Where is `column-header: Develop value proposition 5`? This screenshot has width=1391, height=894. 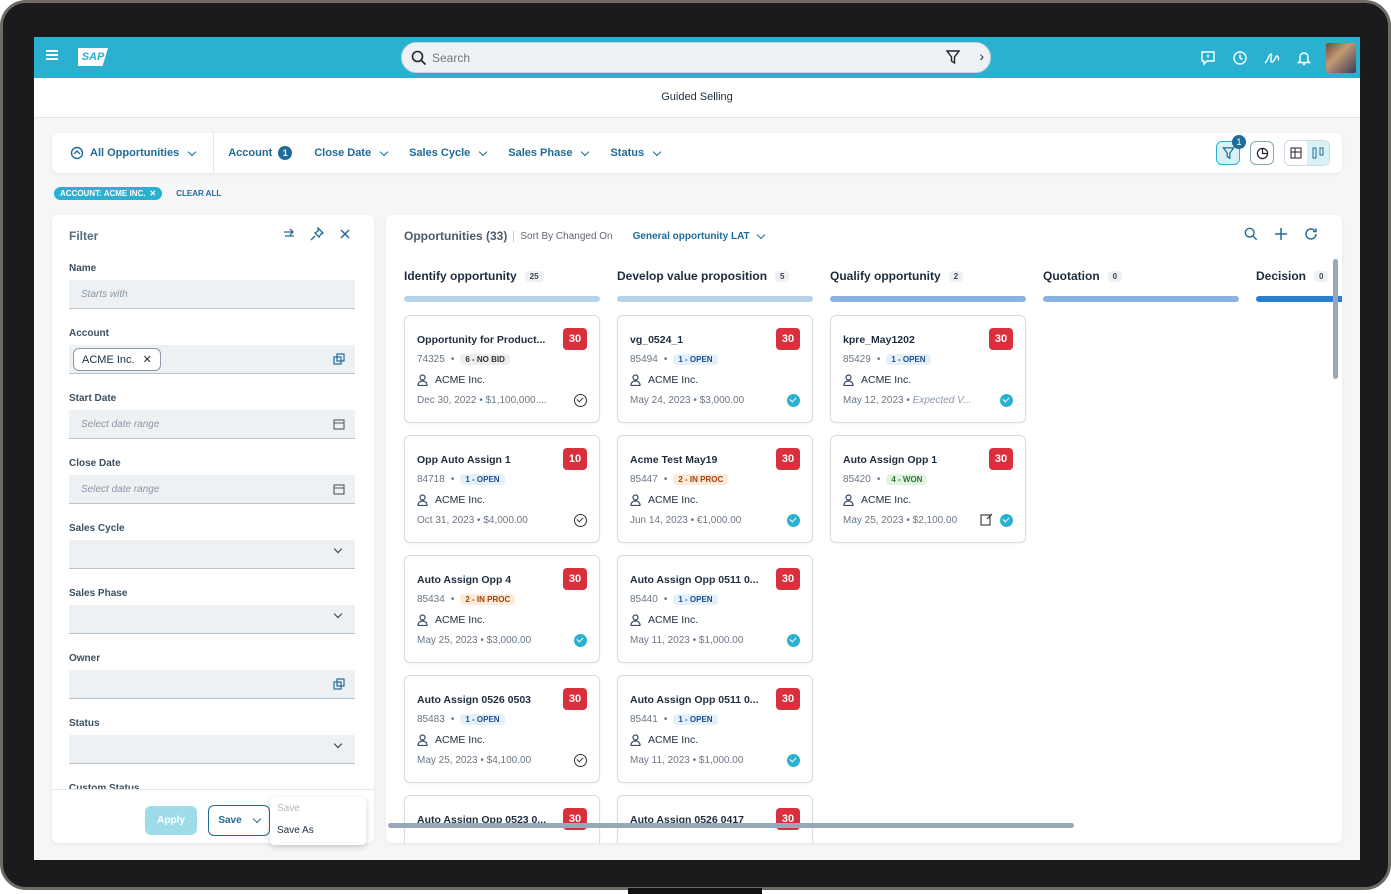
column-header: Develop value proposition 5 is located at coordinates (715, 276).